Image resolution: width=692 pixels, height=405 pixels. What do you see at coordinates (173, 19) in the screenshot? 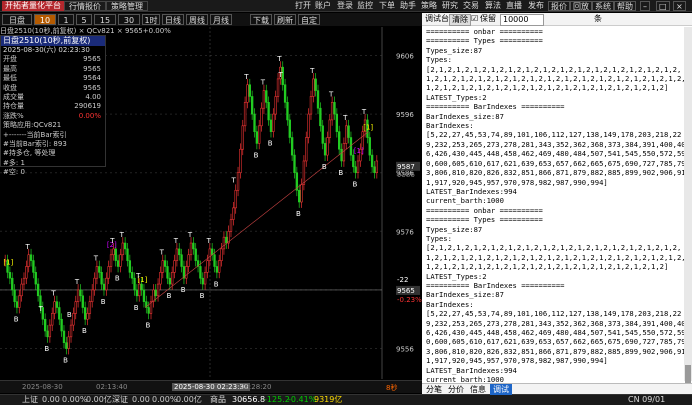
I see `period-day: 日线` at bounding box center [173, 19].